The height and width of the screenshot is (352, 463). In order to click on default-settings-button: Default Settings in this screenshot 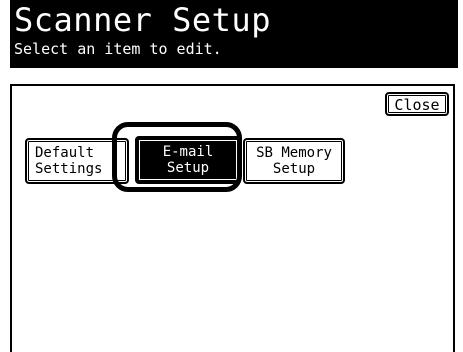, I will do `click(77, 161)`.